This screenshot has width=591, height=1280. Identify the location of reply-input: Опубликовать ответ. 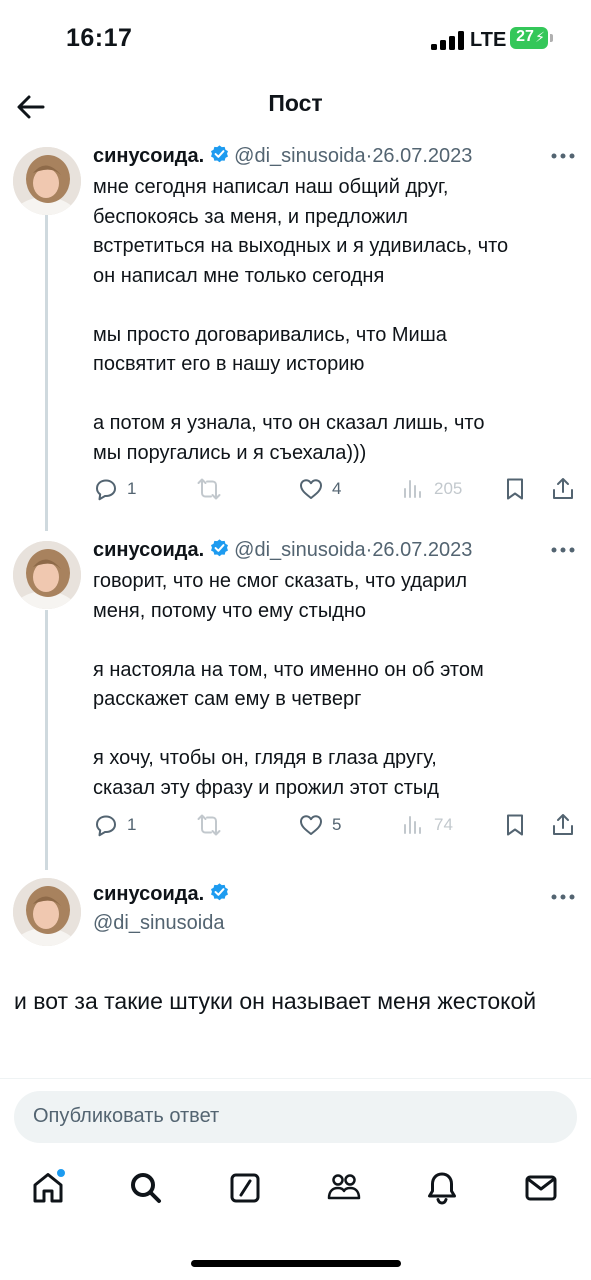
(295, 1117).